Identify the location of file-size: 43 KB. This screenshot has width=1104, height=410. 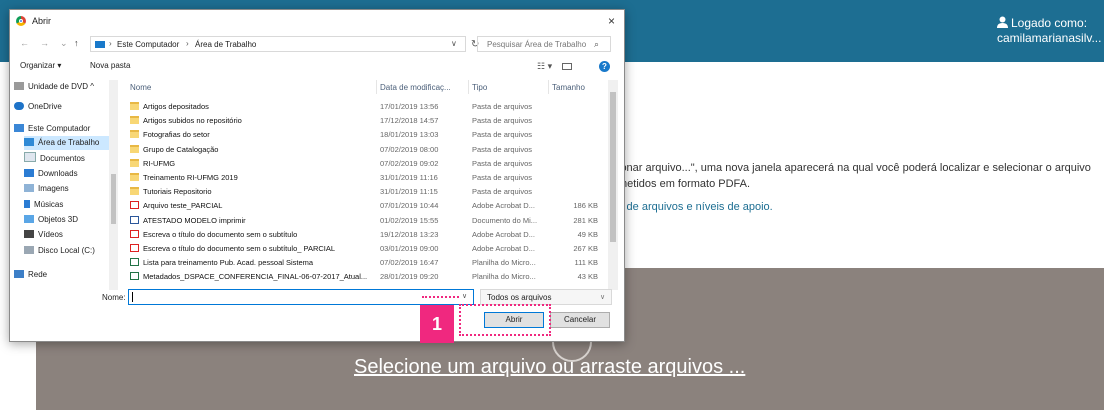
(587, 277).